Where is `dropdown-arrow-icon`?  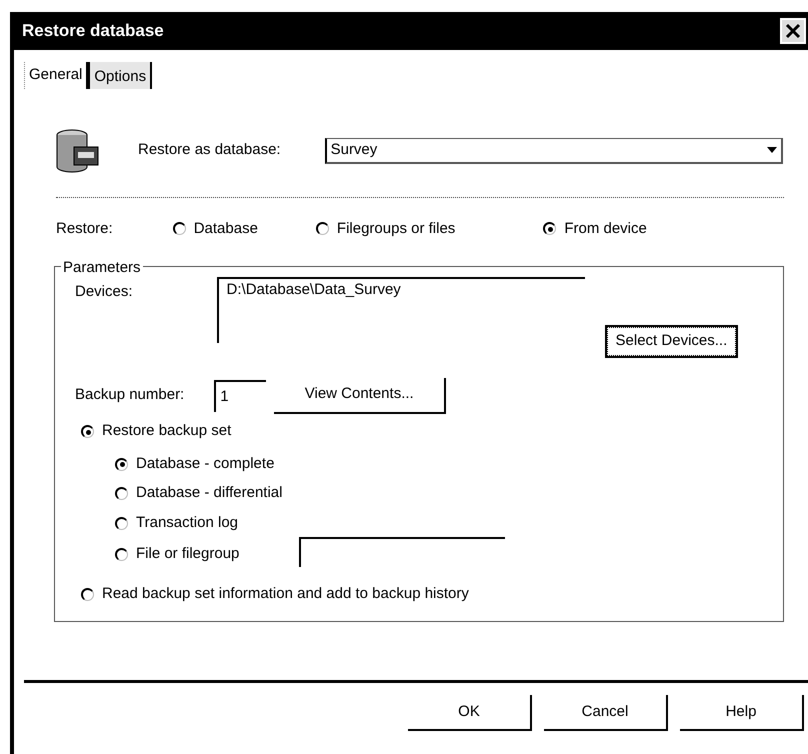 dropdown-arrow-icon is located at coordinates (771, 150).